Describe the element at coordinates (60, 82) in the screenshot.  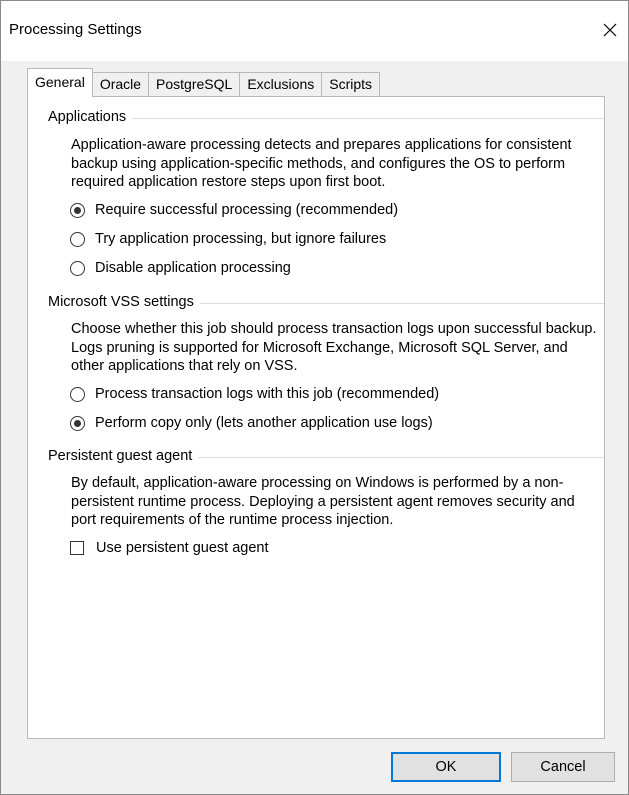
I see `tab-general: General` at that location.